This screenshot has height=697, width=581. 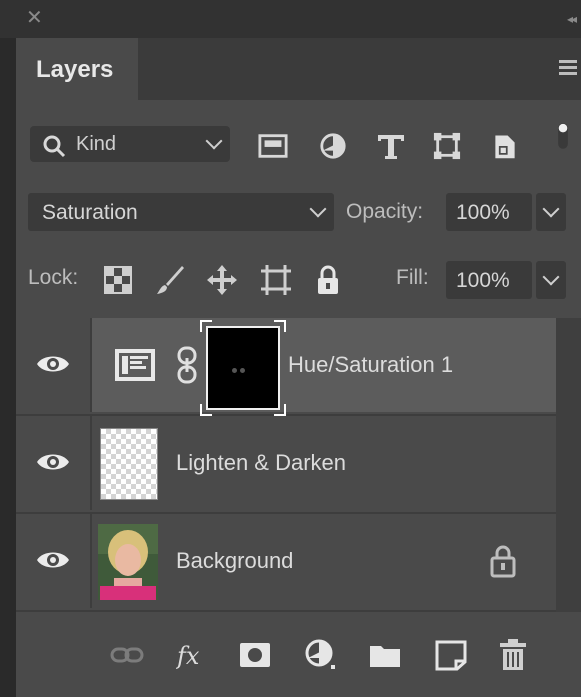 I want to click on layer-name: Lighten & Darken, so click(x=261, y=462).